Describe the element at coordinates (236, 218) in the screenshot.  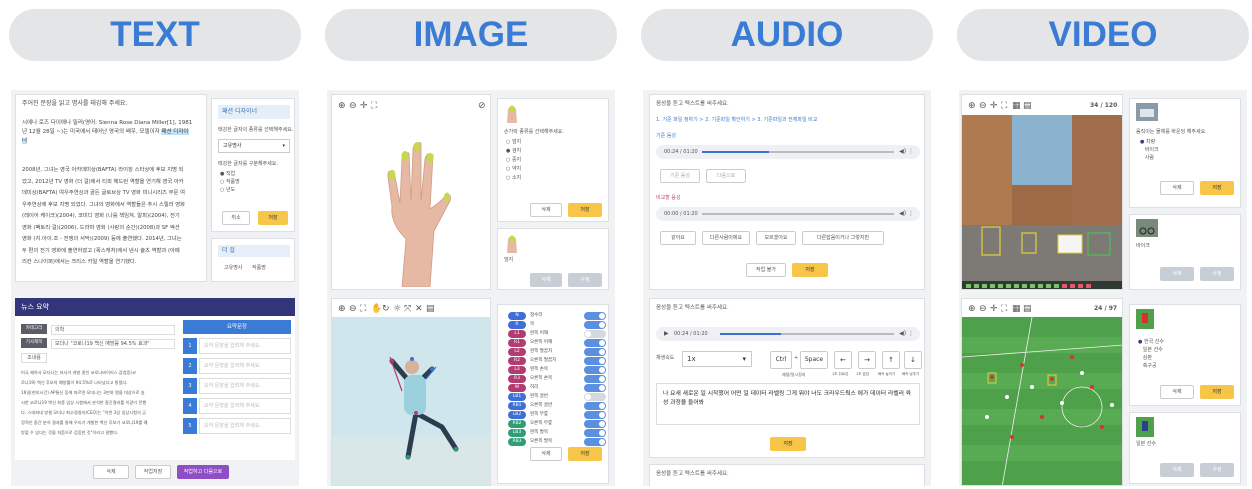
I see `cancel-button: 취소` at that location.